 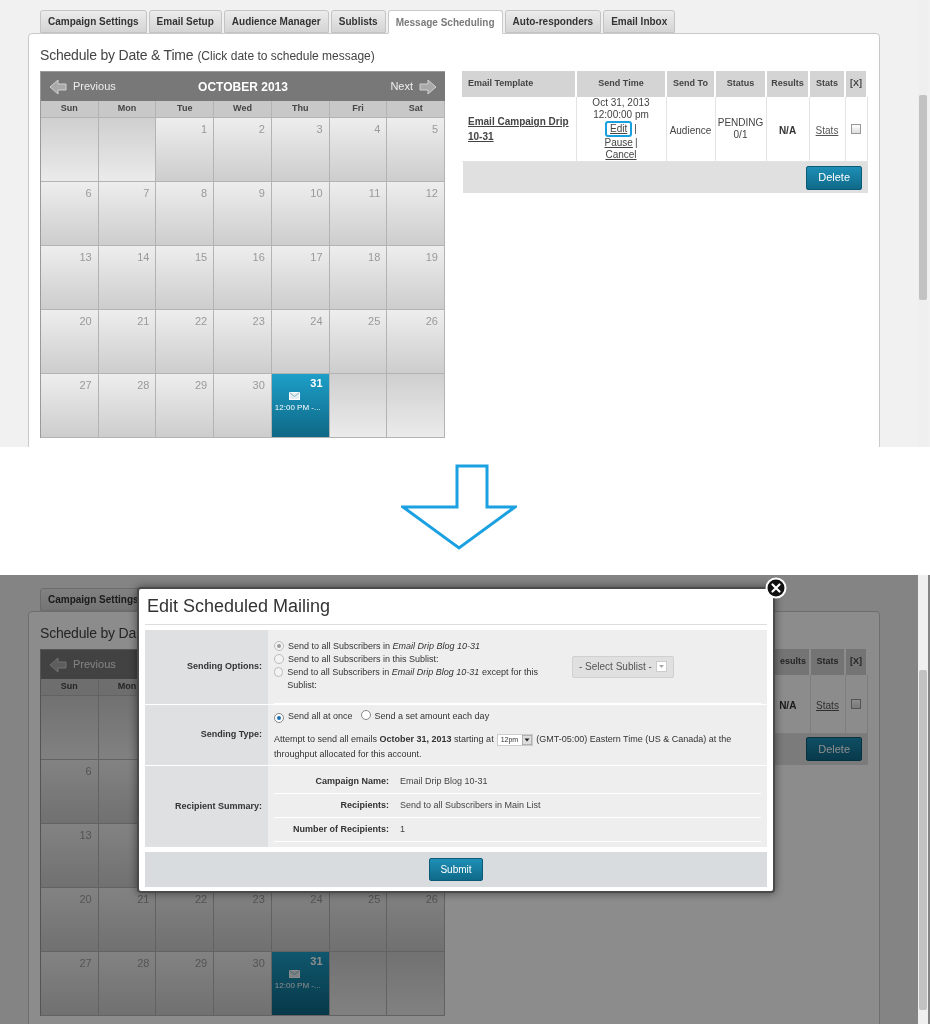 What do you see at coordinates (185, 342) in the screenshot?
I see `calendar-day: 22` at bounding box center [185, 342].